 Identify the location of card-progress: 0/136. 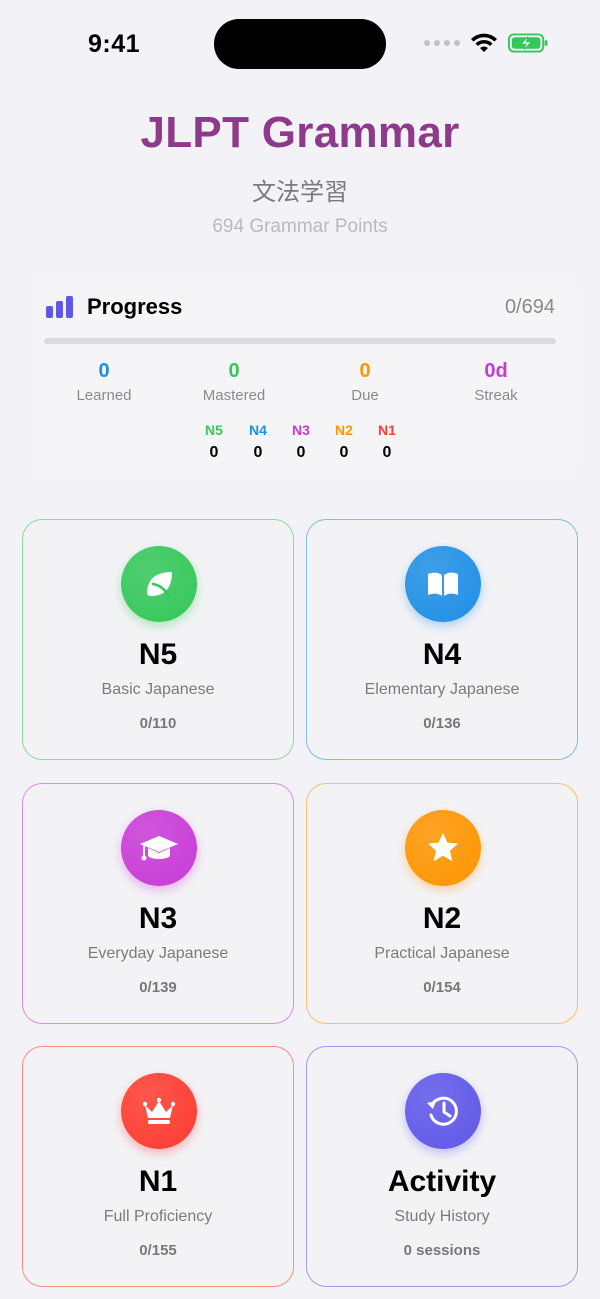
(442, 723).